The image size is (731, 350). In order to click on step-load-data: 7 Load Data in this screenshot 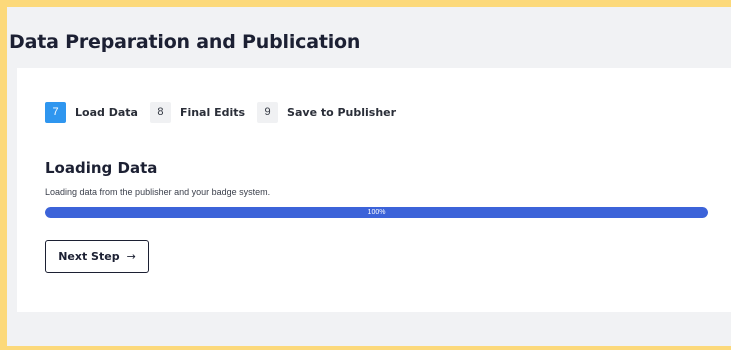, I will do `click(91, 112)`.